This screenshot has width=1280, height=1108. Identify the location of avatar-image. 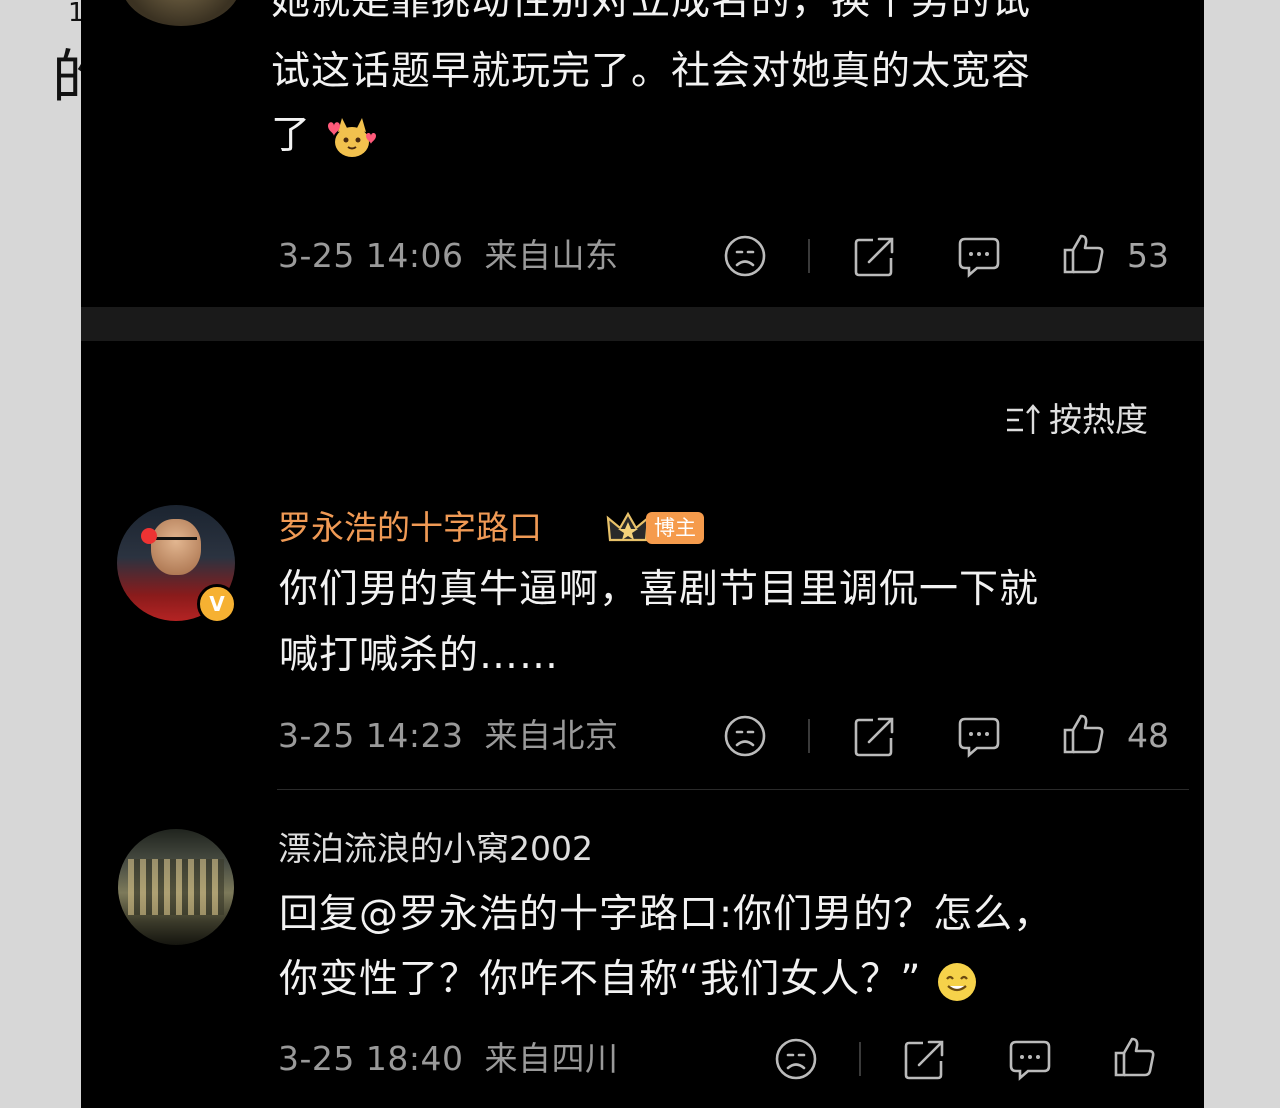
(176, 887).